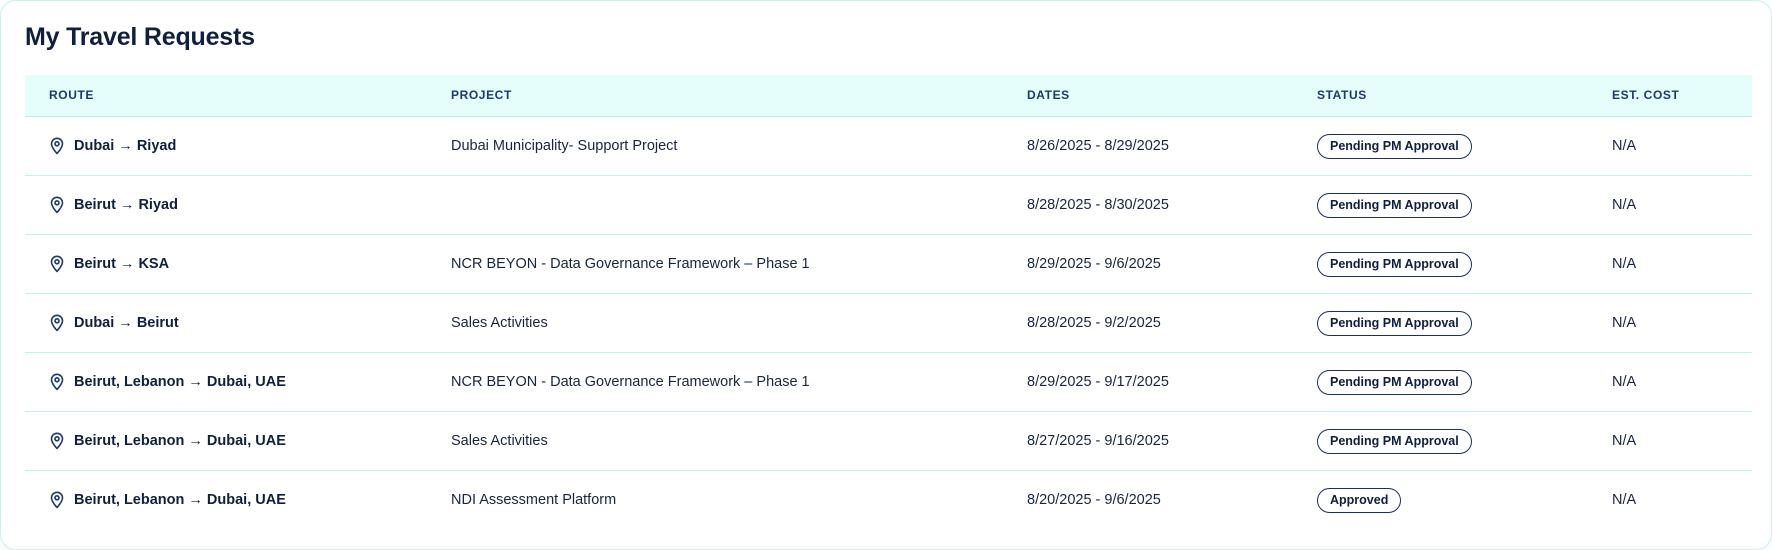  What do you see at coordinates (1094, 264) in the screenshot?
I see `dates-cell: 8/29/2025 - 9/6/2025` at bounding box center [1094, 264].